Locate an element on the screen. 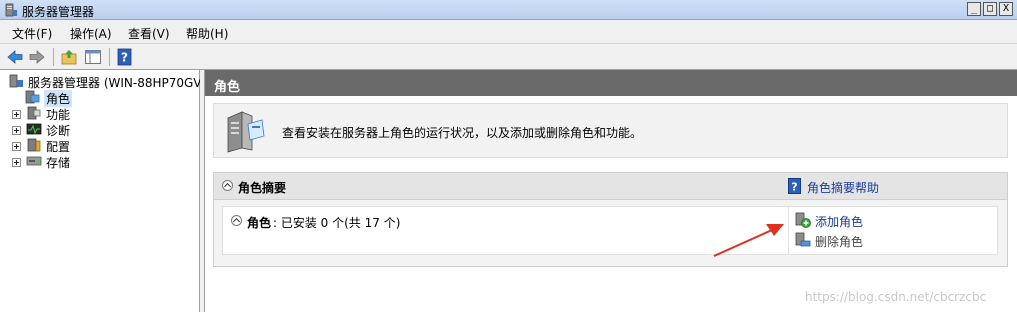 The width and height of the screenshot is (1017, 312). maximize-button: □ is located at coordinates (990, 9).